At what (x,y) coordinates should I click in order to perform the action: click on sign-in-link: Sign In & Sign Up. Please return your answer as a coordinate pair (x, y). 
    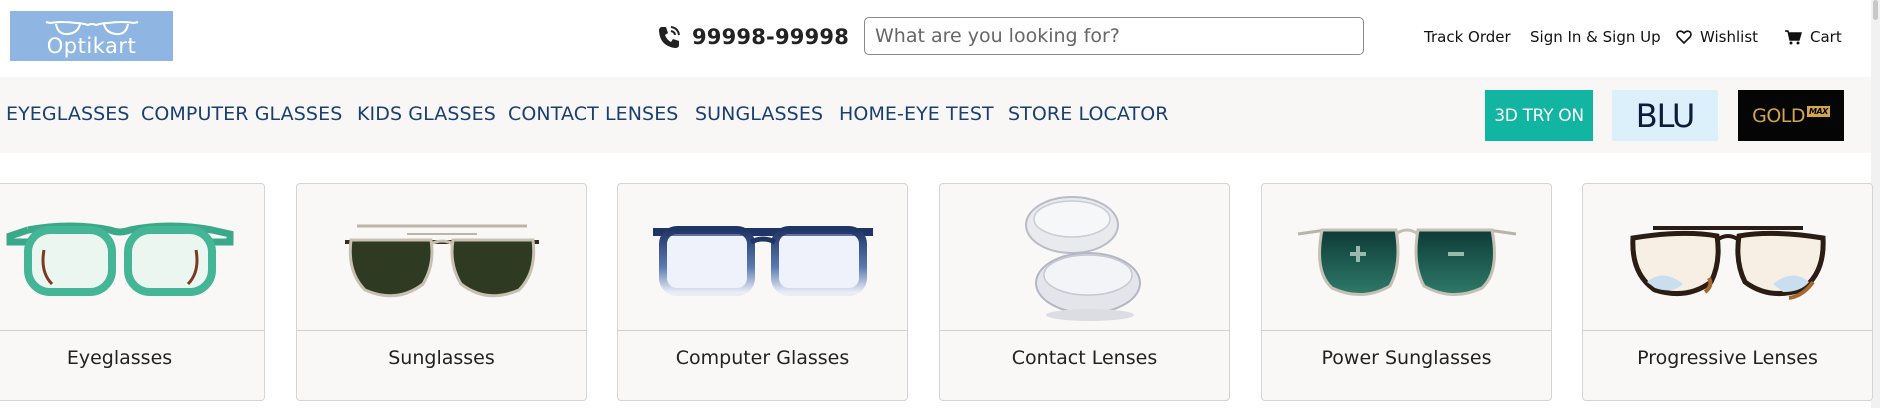
    Looking at the image, I should click on (1595, 37).